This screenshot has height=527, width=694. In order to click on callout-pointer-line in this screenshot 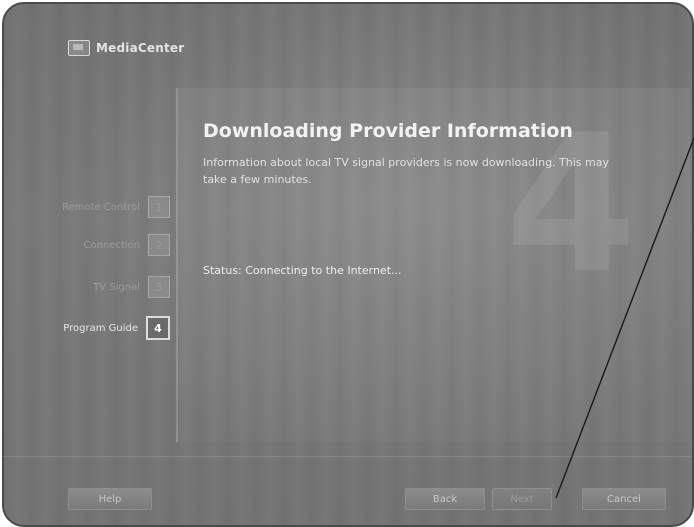, I will do `click(624, 318)`.